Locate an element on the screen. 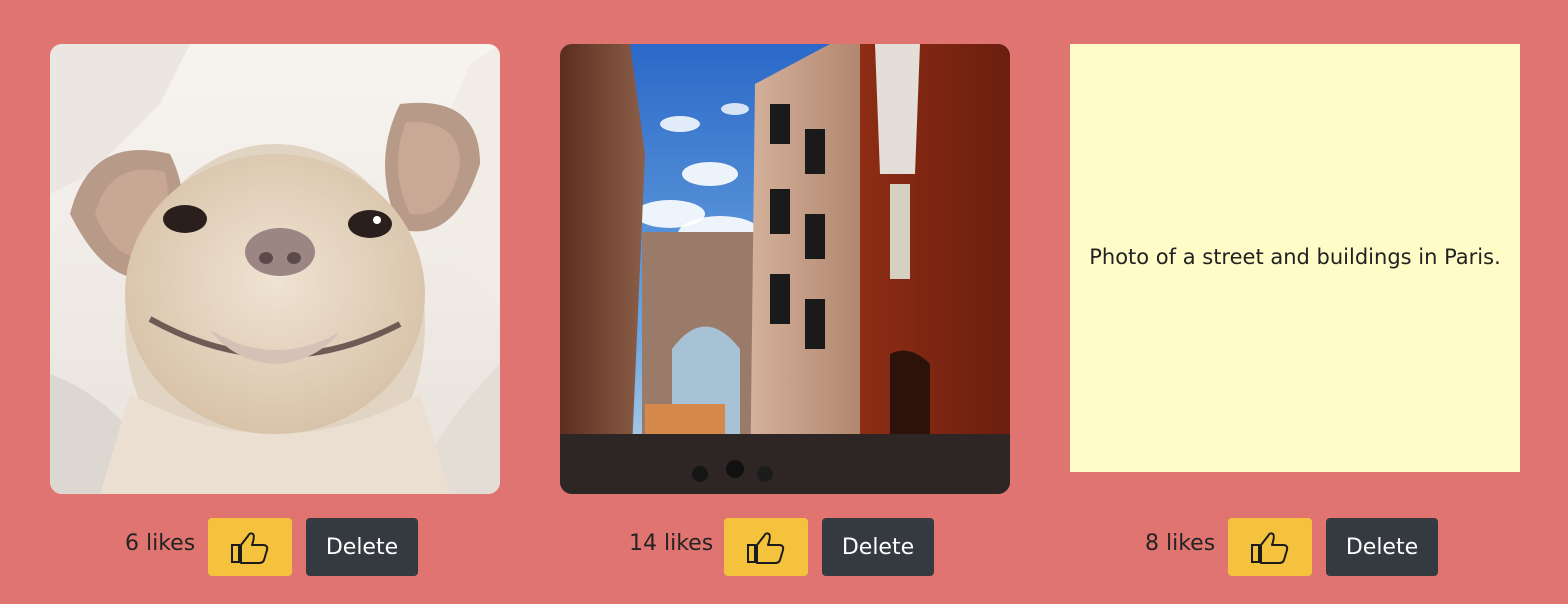 This screenshot has width=1568, height=604. photo-actions: 8 likes Delete is located at coordinates (1295, 547).